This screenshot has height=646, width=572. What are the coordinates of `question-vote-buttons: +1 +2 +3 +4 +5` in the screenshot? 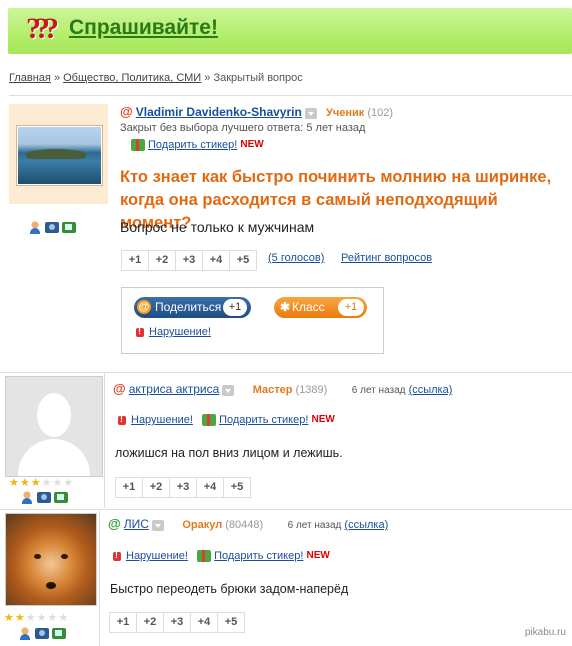 It's located at (189, 260).